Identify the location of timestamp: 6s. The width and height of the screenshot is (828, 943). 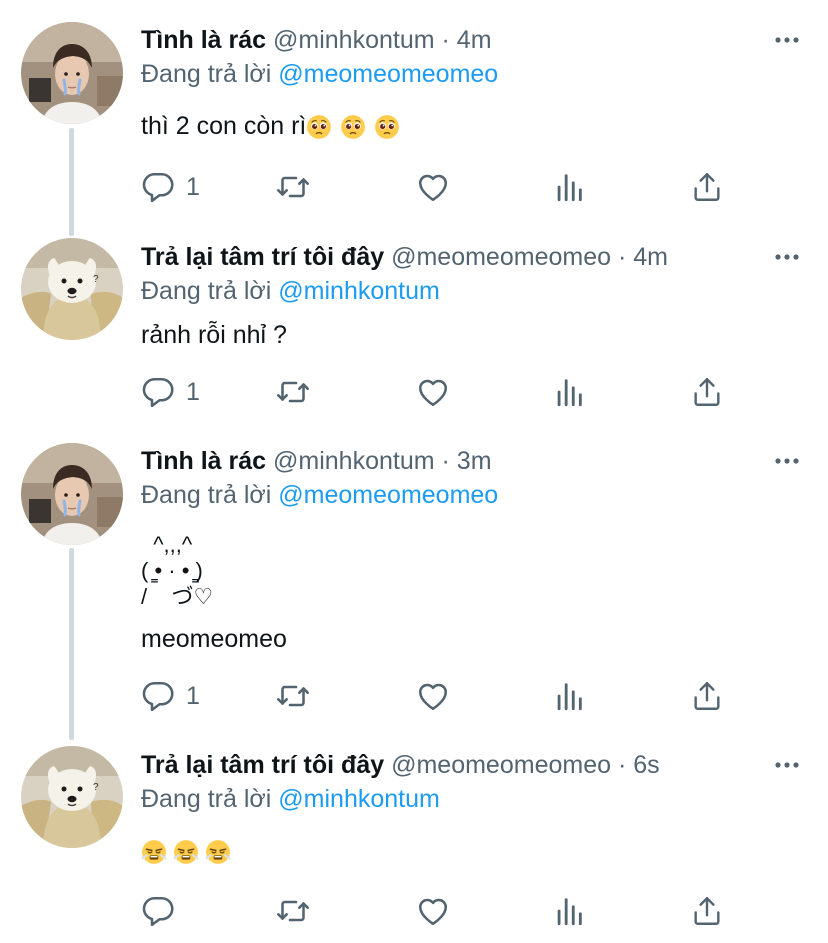
(646, 765).